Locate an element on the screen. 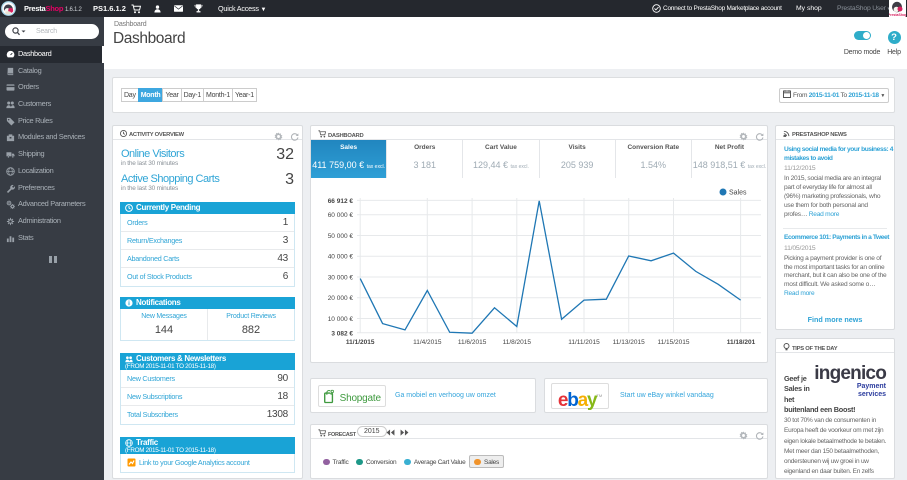 This screenshot has height=480, width=907. svg-text: 11/8/2015 is located at coordinates (517, 342).